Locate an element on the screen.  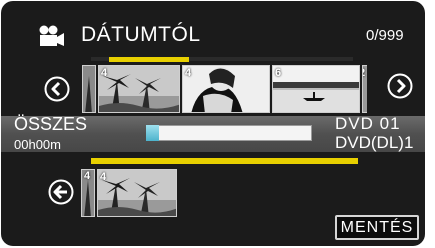
thumbnail-strip-selected: 4 4 is located at coordinates (131, 193).